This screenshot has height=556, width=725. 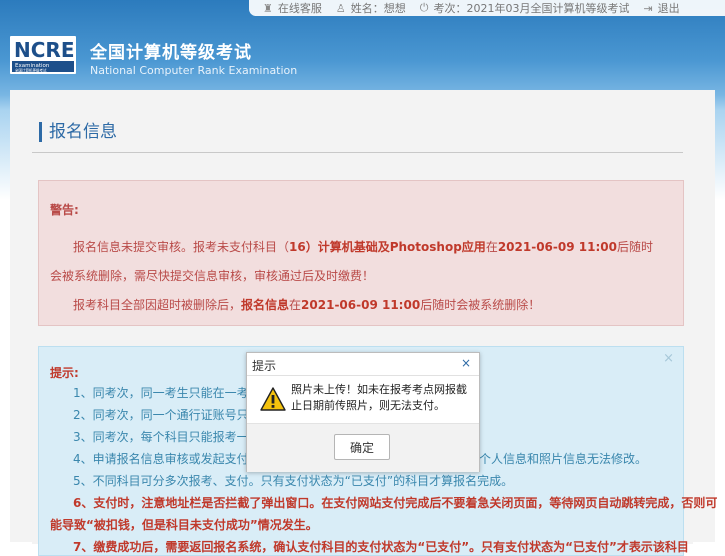 I want to click on headset-icon: ♜, so click(x=268, y=8).